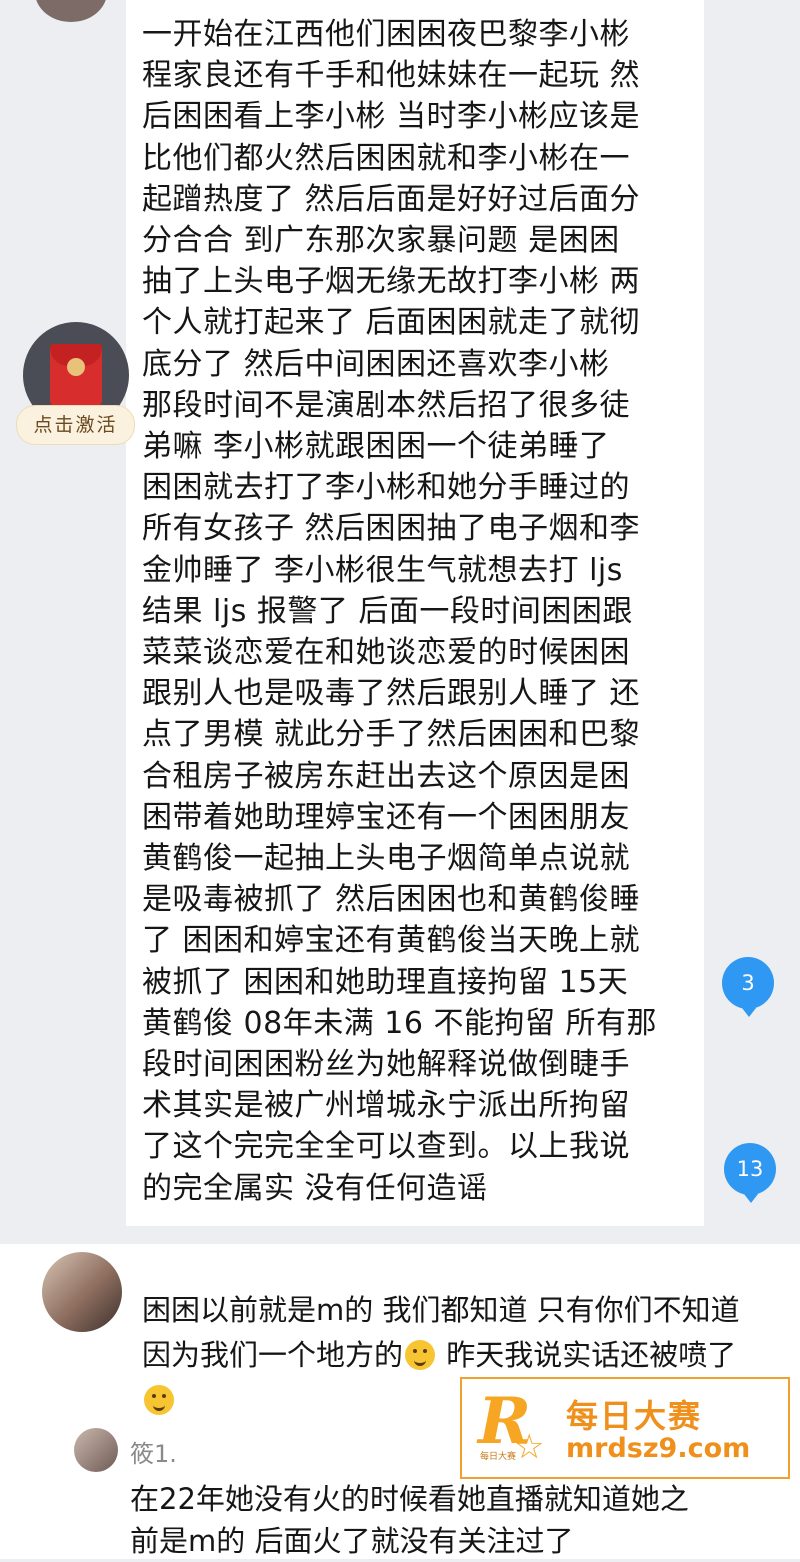  What do you see at coordinates (750, 1173) in the screenshot?
I see `comment-count-badge: 13` at bounding box center [750, 1173].